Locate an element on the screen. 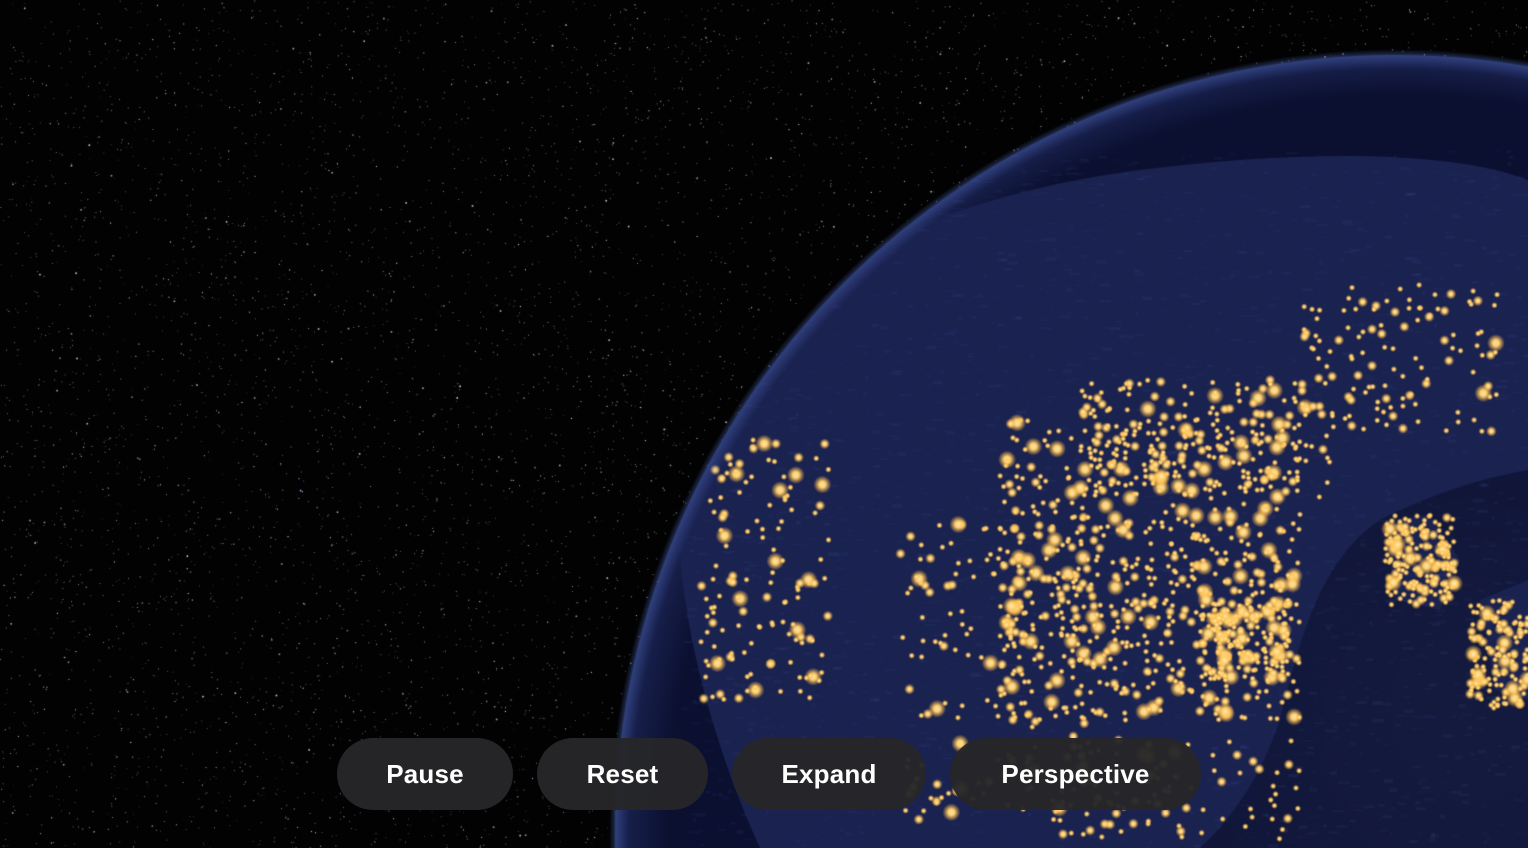 The image size is (1528, 848). expand-button: Expand is located at coordinates (829, 774).